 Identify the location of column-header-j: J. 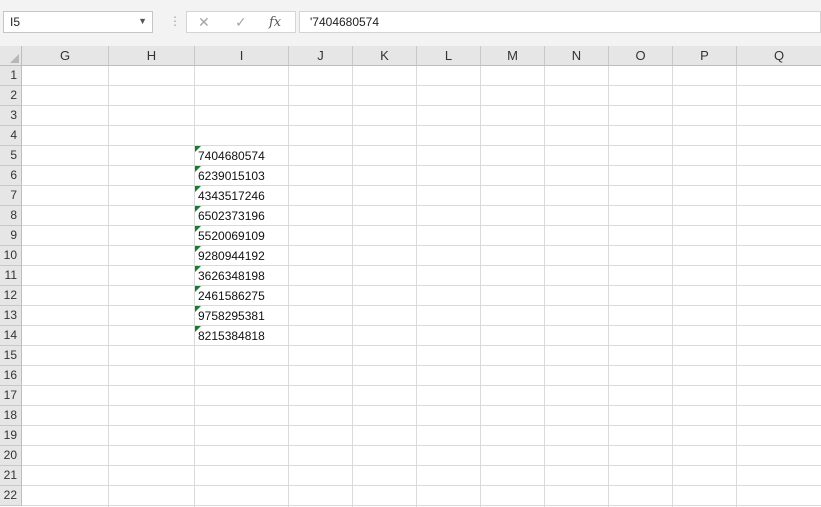
(321, 56).